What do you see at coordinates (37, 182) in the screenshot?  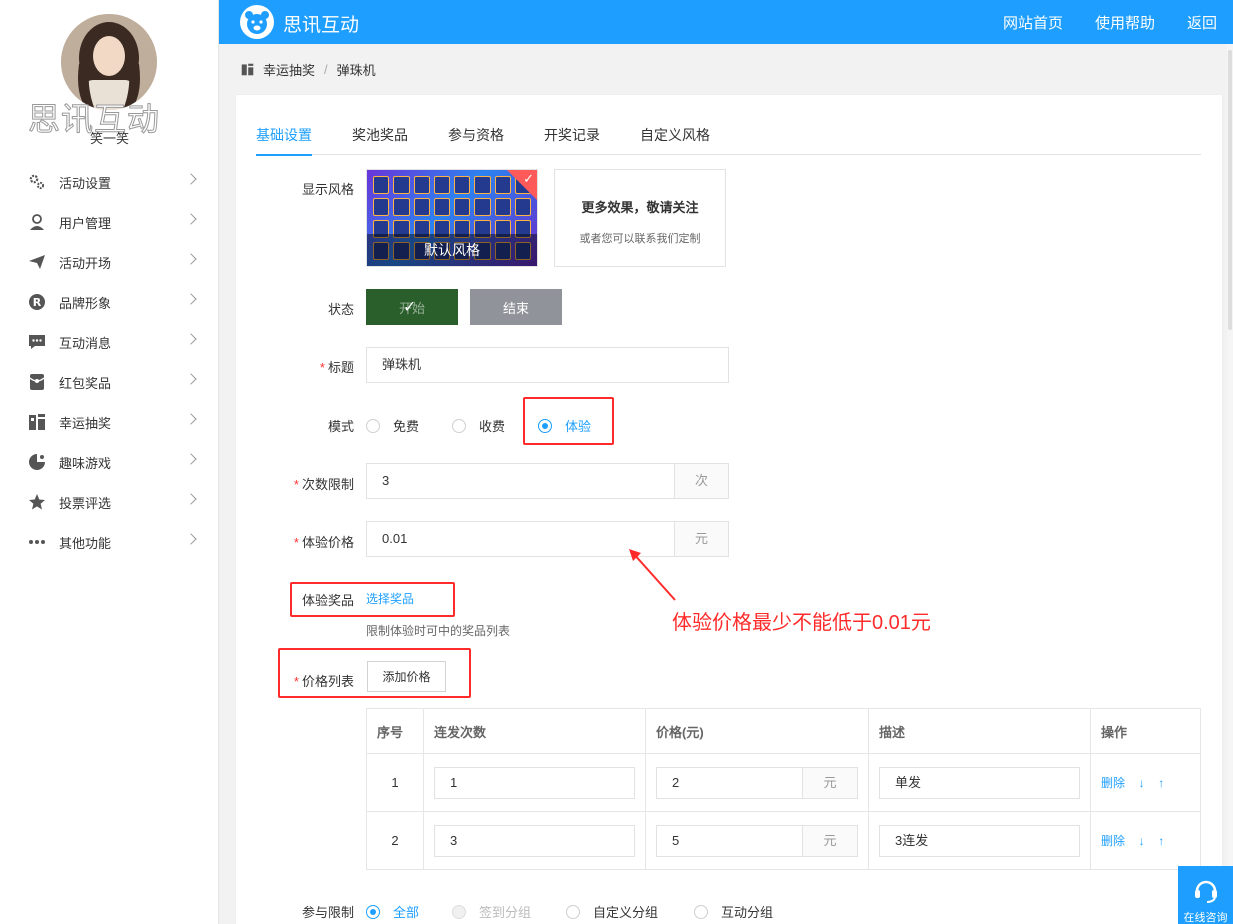 I see `gear-icon` at bounding box center [37, 182].